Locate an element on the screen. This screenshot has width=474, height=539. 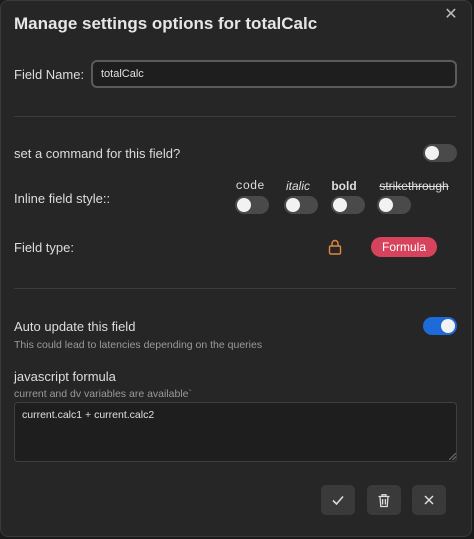
inline-style-label: Inline field style:: is located at coordinates (62, 198).